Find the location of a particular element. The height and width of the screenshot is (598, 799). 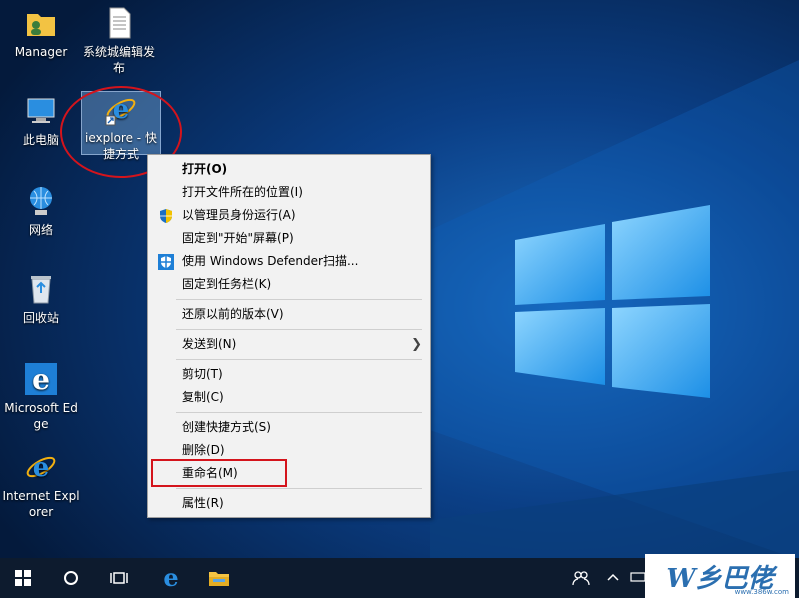

menu-item-send-to: 发送到(N) ❯ is located at coordinates (289, 344).